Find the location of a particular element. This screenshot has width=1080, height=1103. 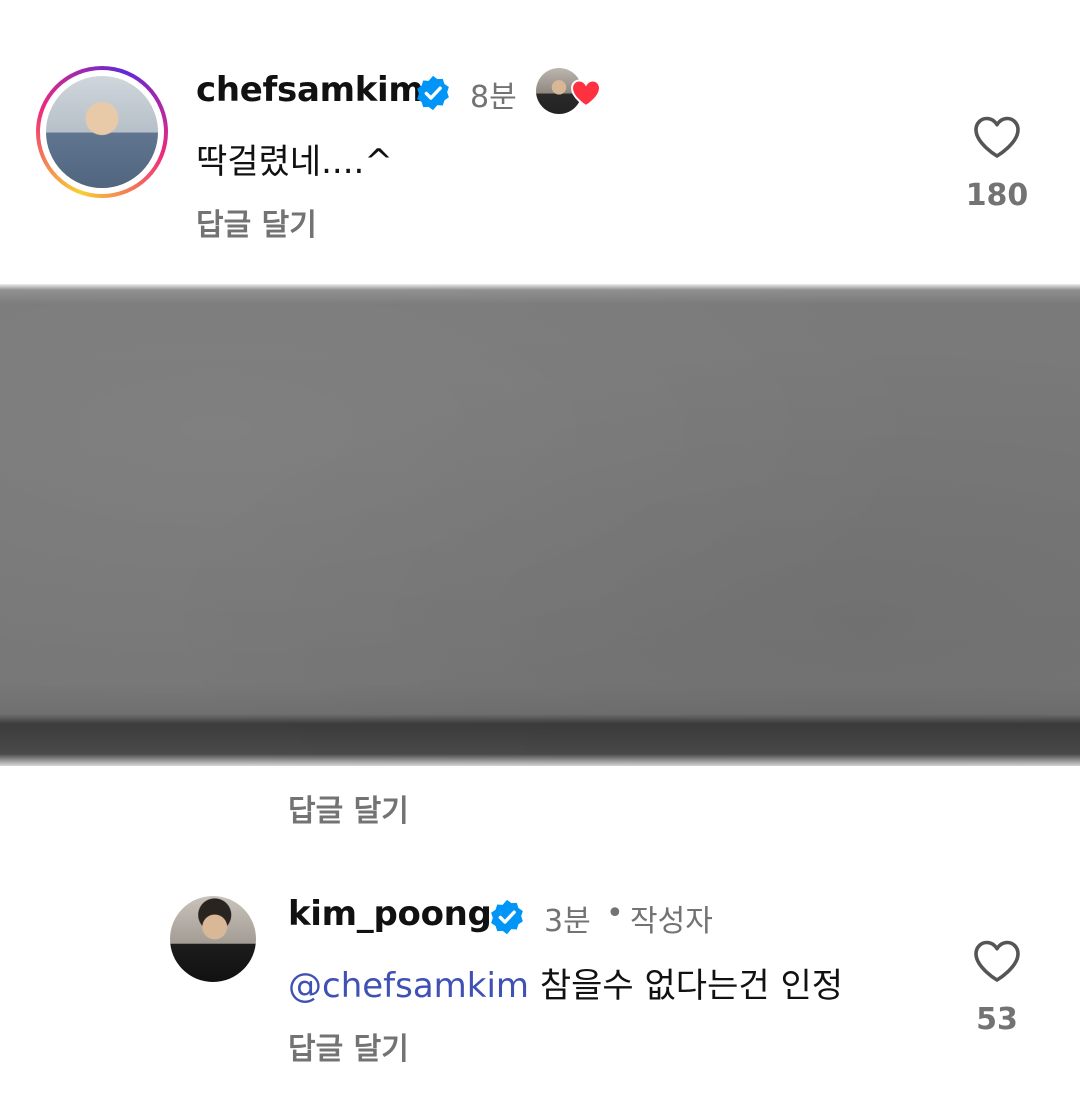

username: kim_poong is located at coordinates (390, 914).